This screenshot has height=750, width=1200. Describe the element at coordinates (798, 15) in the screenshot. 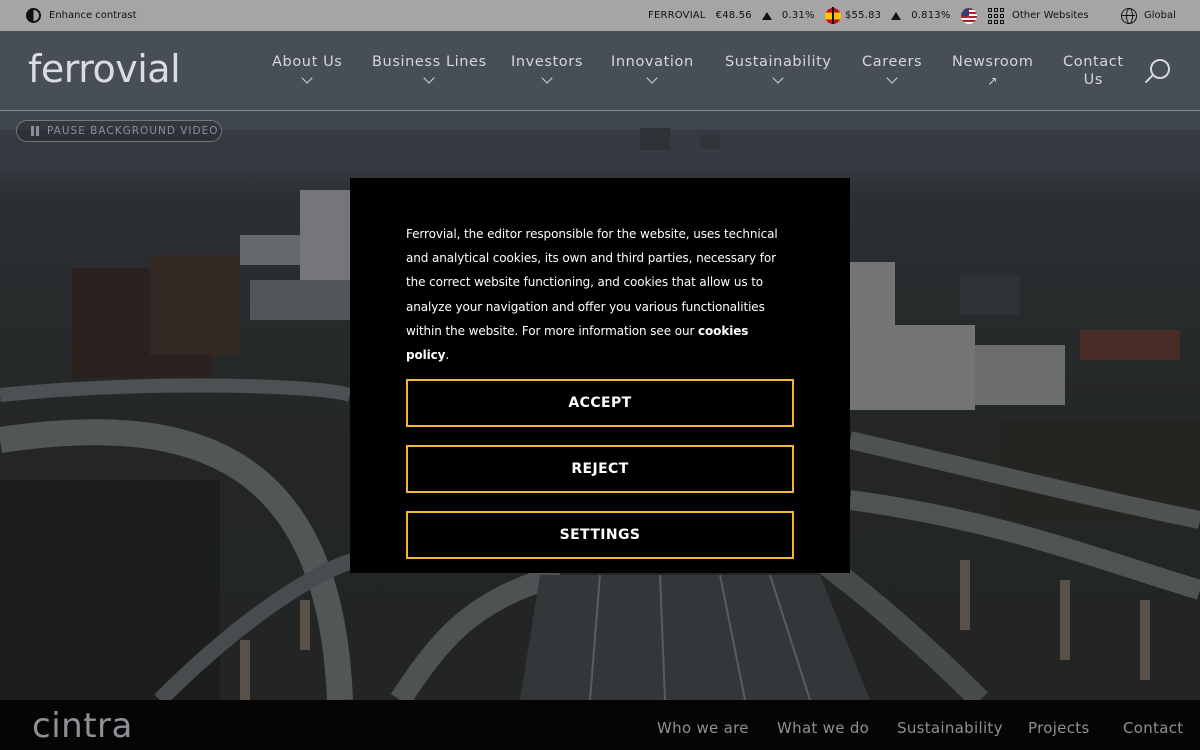

I see `ticker-change-es: 0.31%` at that location.